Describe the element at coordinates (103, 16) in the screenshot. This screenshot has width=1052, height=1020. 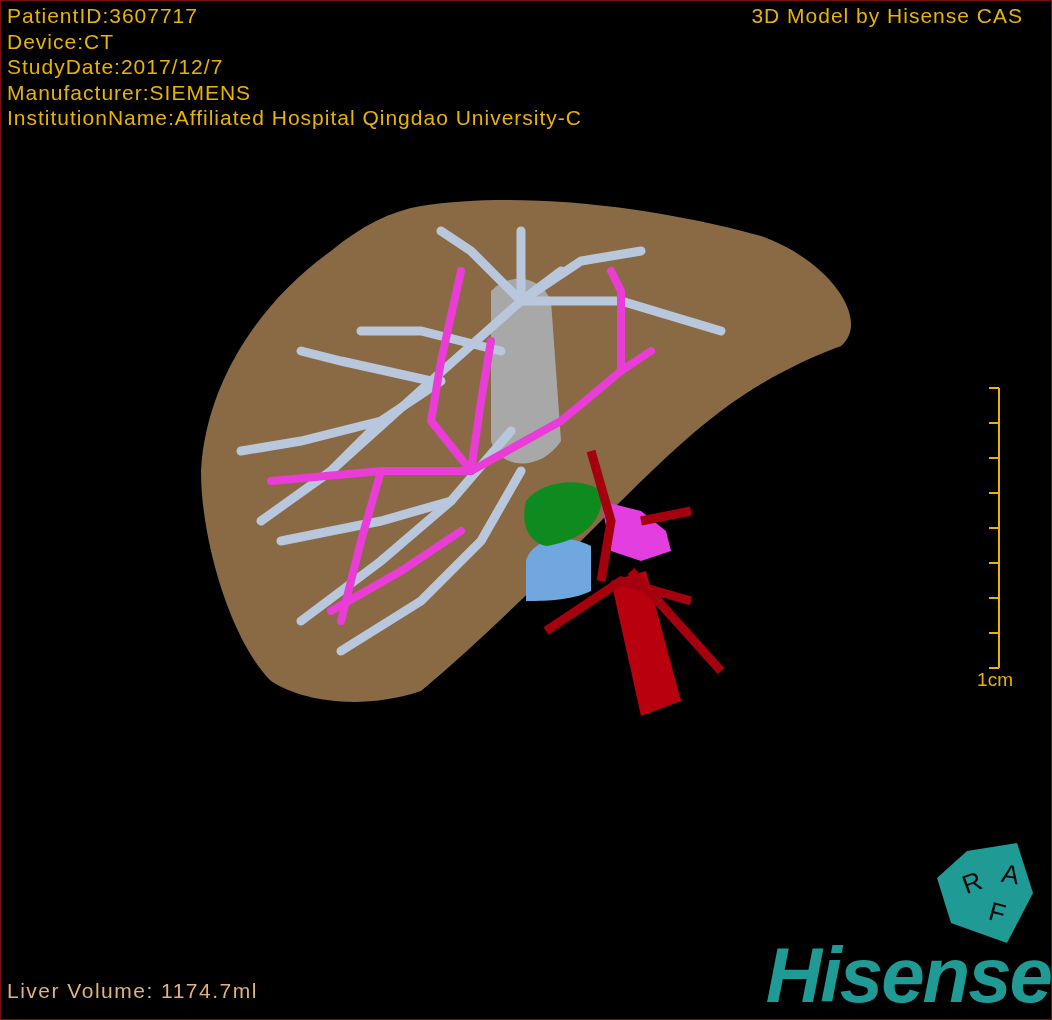
I see `patient-info-text: PatientID:3607717` at that location.